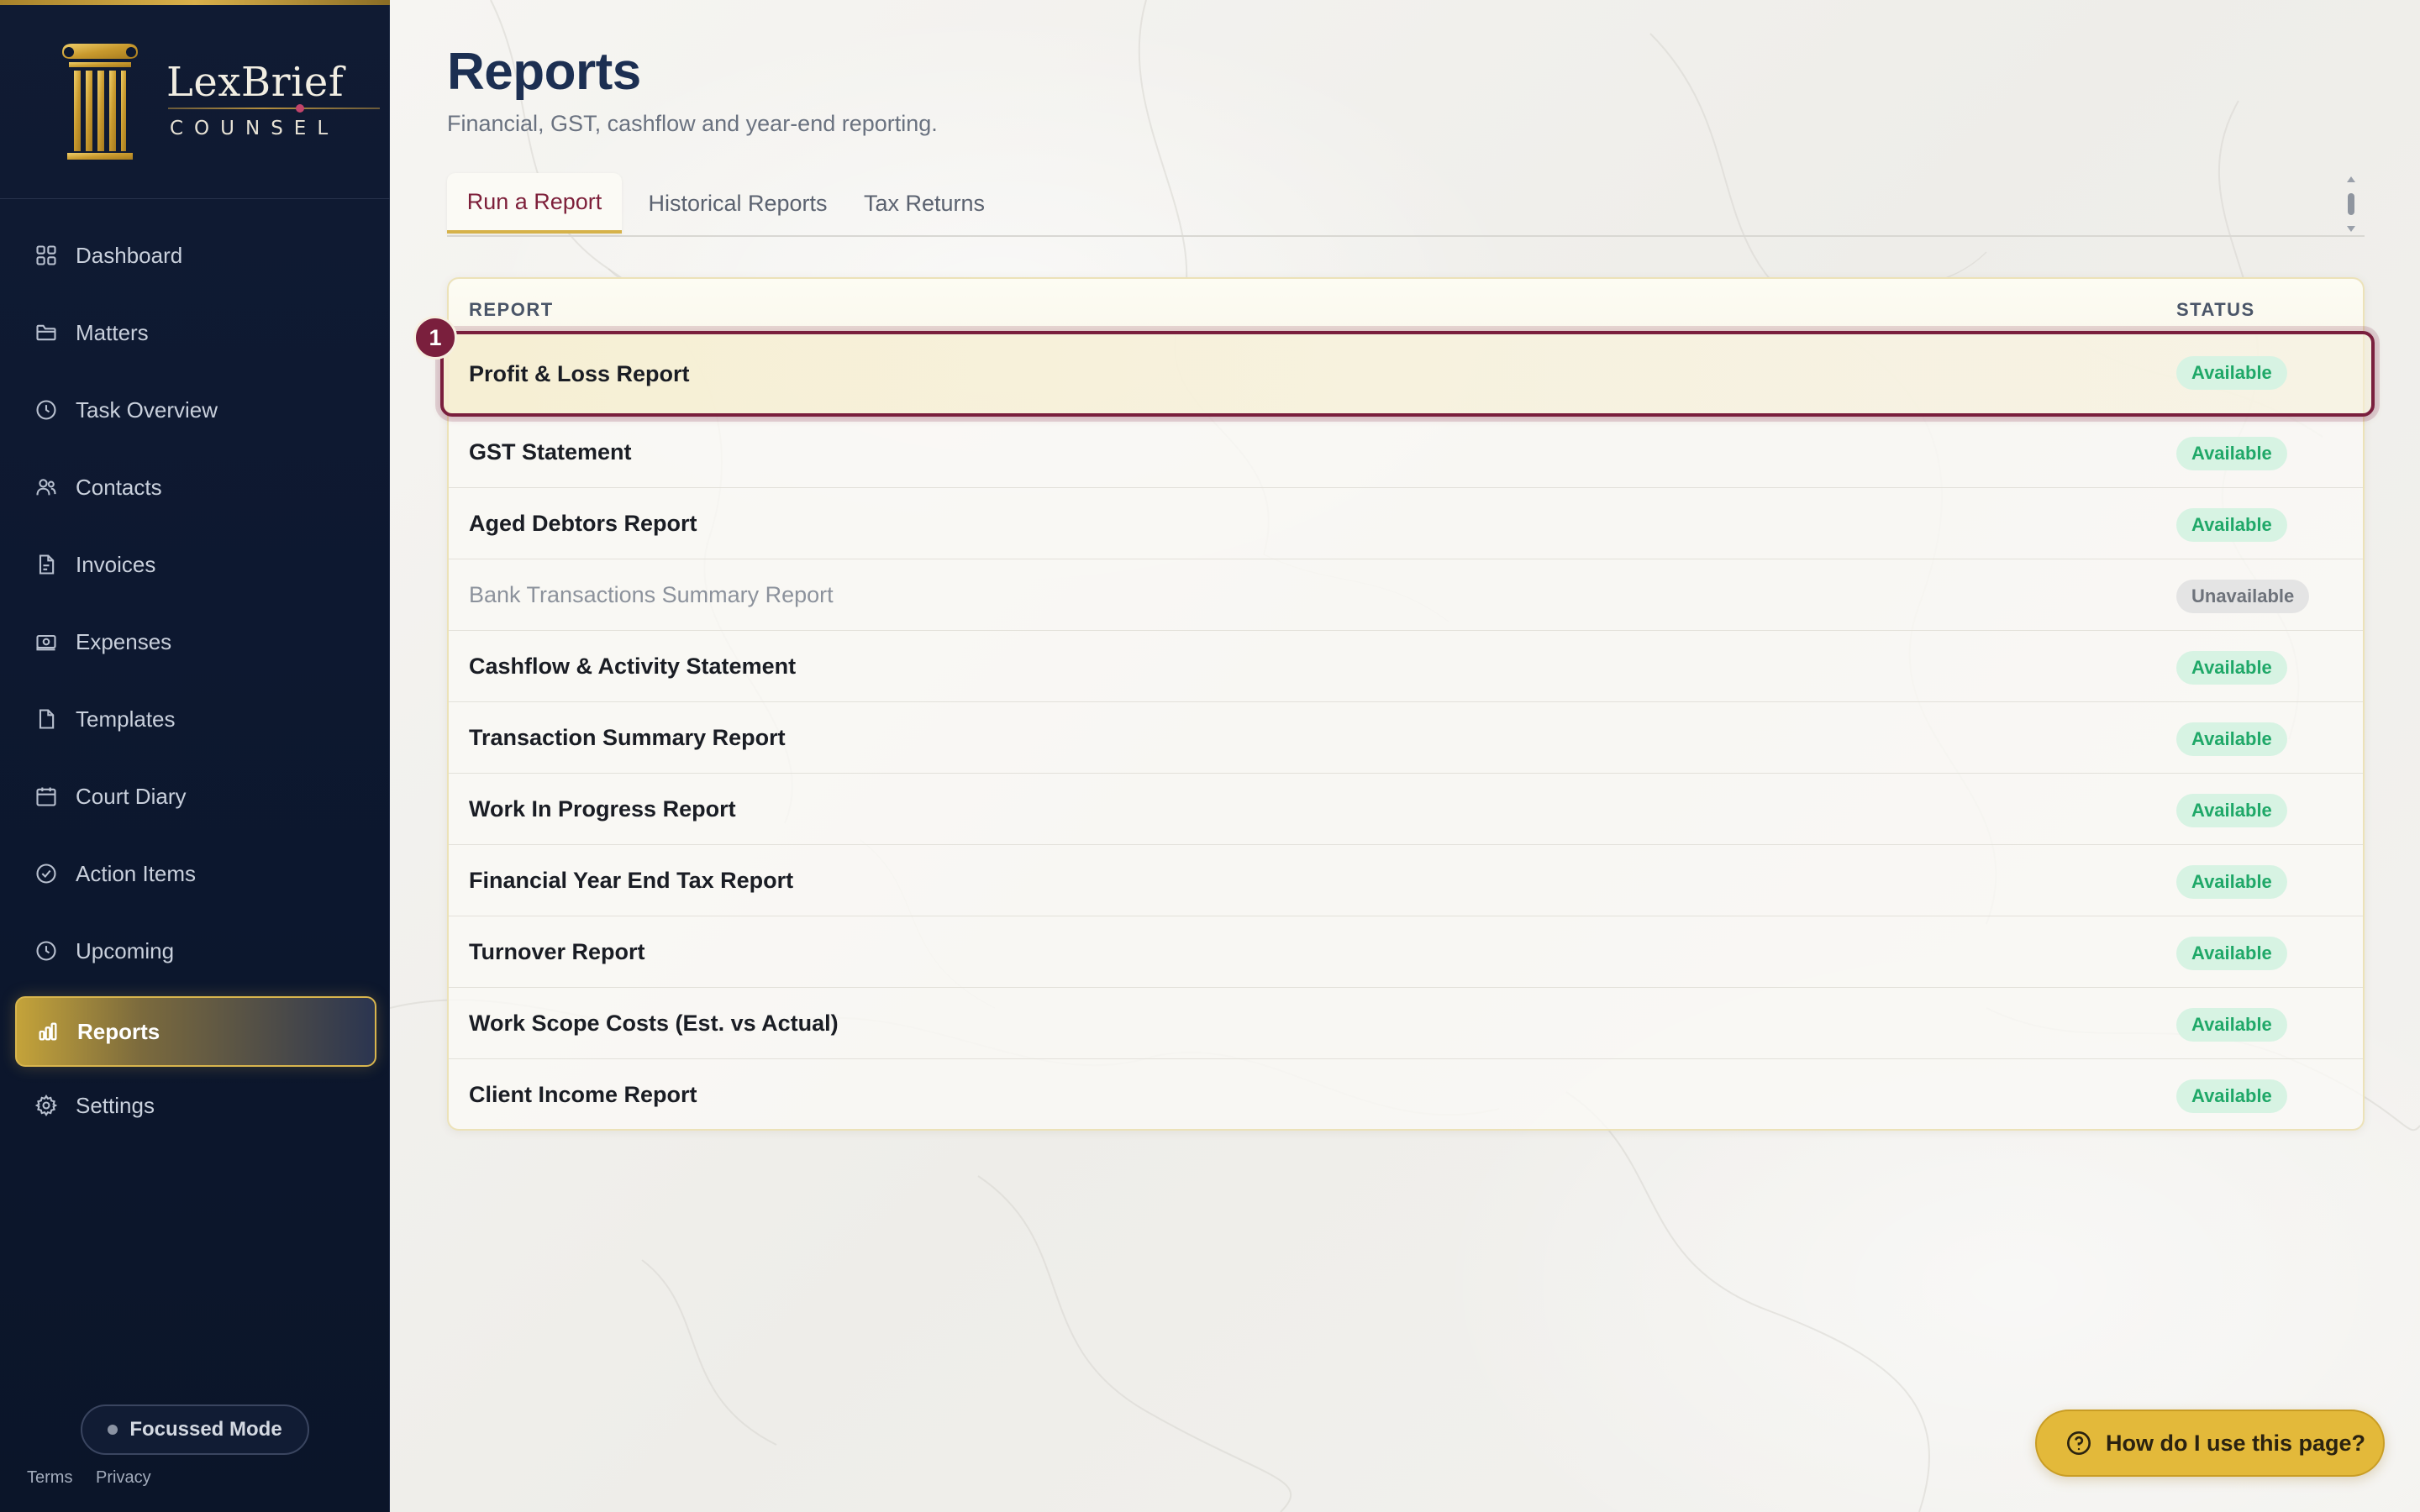 This screenshot has width=2420, height=1512. What do you see at coordinates (654, 1023) in the screenshot?
I see `report-name: Work Scope Costs (Est. vs Actual)` at bounding box center [654, 1023].